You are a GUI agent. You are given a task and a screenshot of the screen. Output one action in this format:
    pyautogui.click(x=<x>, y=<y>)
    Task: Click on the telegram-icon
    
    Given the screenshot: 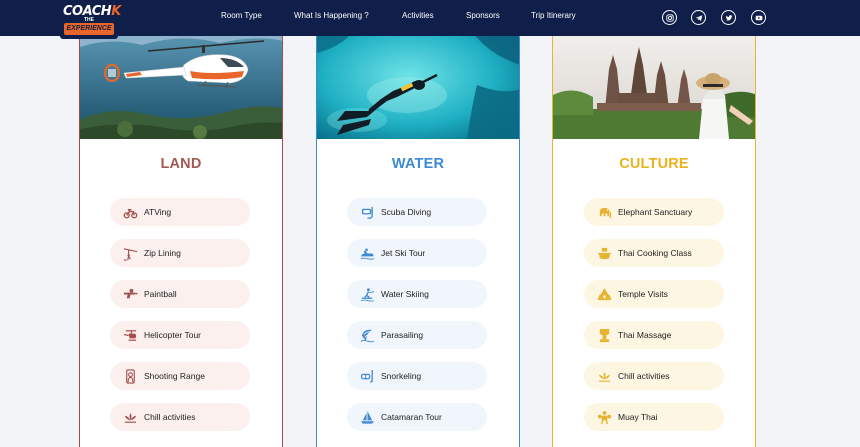 What is the action you would take?
    pyautogui.click(x=698, y=17)
    